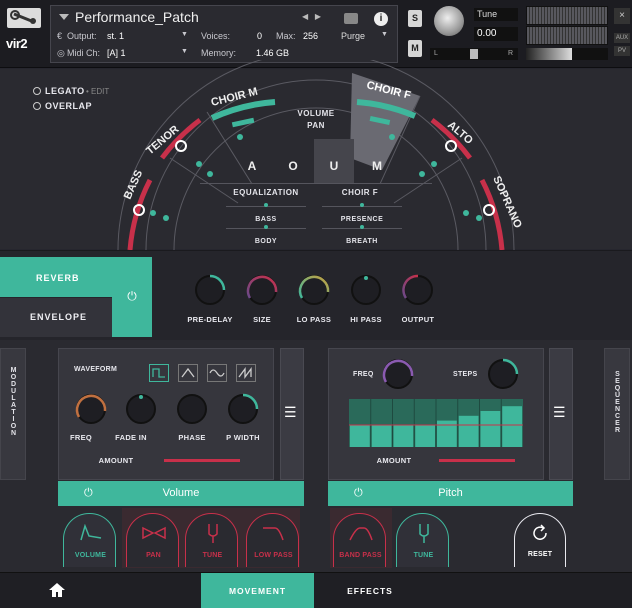 The width and height of the screenshot is (632, 608). Describe the element at coordinates (60, 36) in the screenshot. I see `output-icon: €` at that location.